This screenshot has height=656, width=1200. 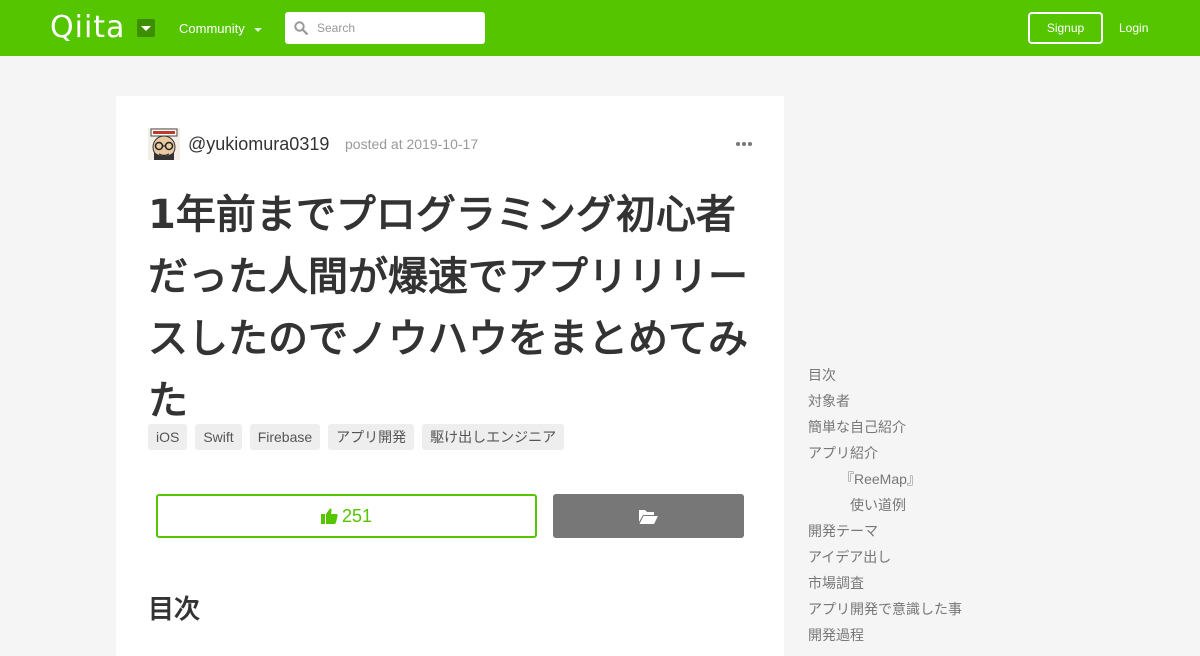 What do you see at coordinates (301, 28) in the screenshot?
I see `search-icon` at bounding box center [301, 28].